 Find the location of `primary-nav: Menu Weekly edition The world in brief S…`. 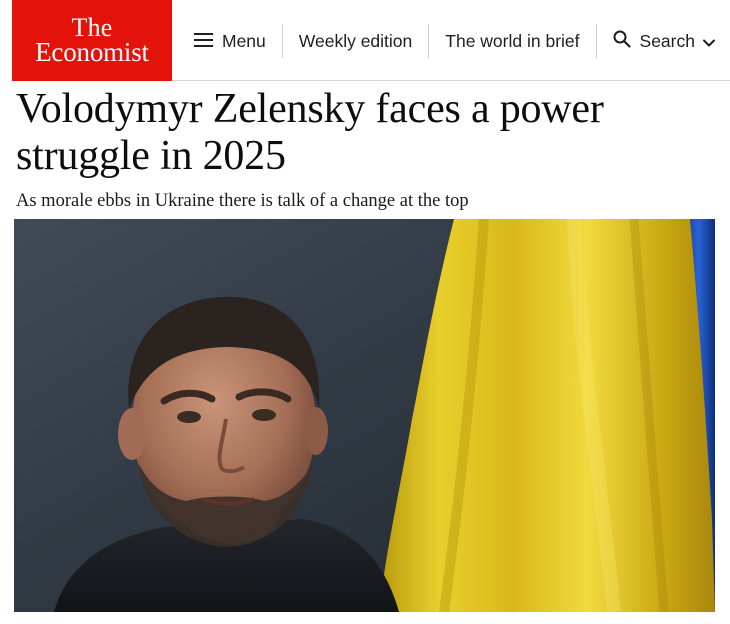

primary-nav: Menu Weekly edition The world in brief S… is located at coordinates (449, 41).